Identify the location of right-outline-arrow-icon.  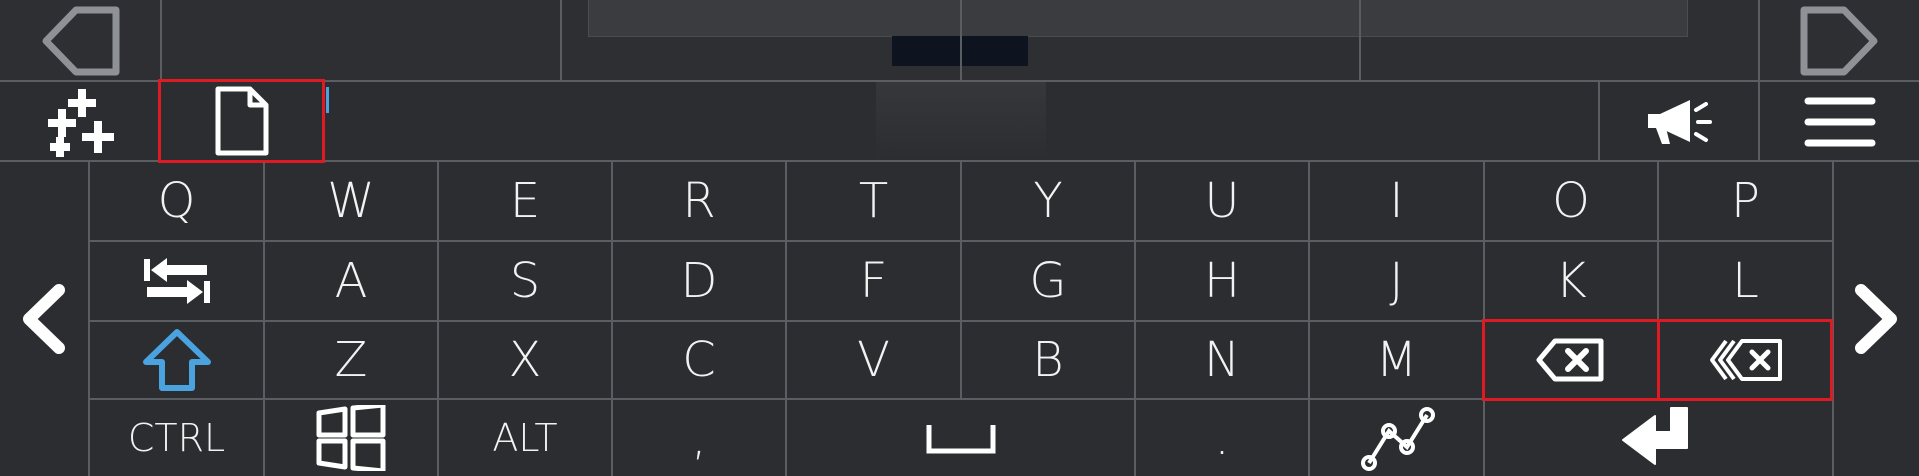
(1839, 41).